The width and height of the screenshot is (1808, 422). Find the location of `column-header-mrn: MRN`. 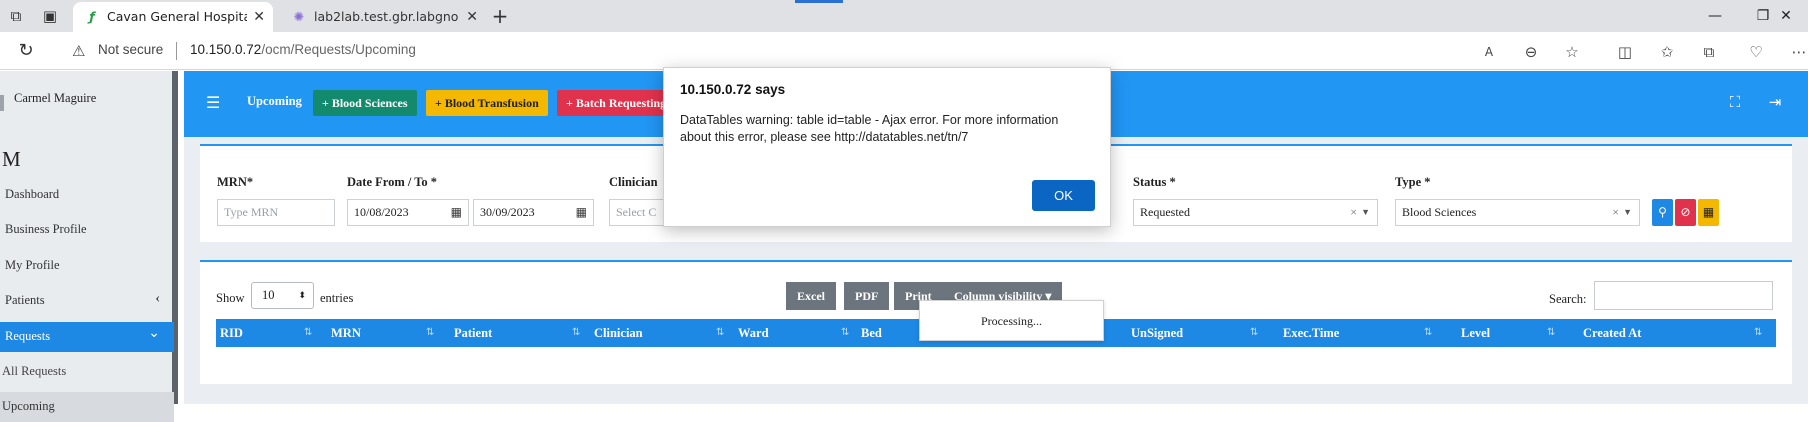

column-header-mrn: MRN is located at coordinates (346, 333).